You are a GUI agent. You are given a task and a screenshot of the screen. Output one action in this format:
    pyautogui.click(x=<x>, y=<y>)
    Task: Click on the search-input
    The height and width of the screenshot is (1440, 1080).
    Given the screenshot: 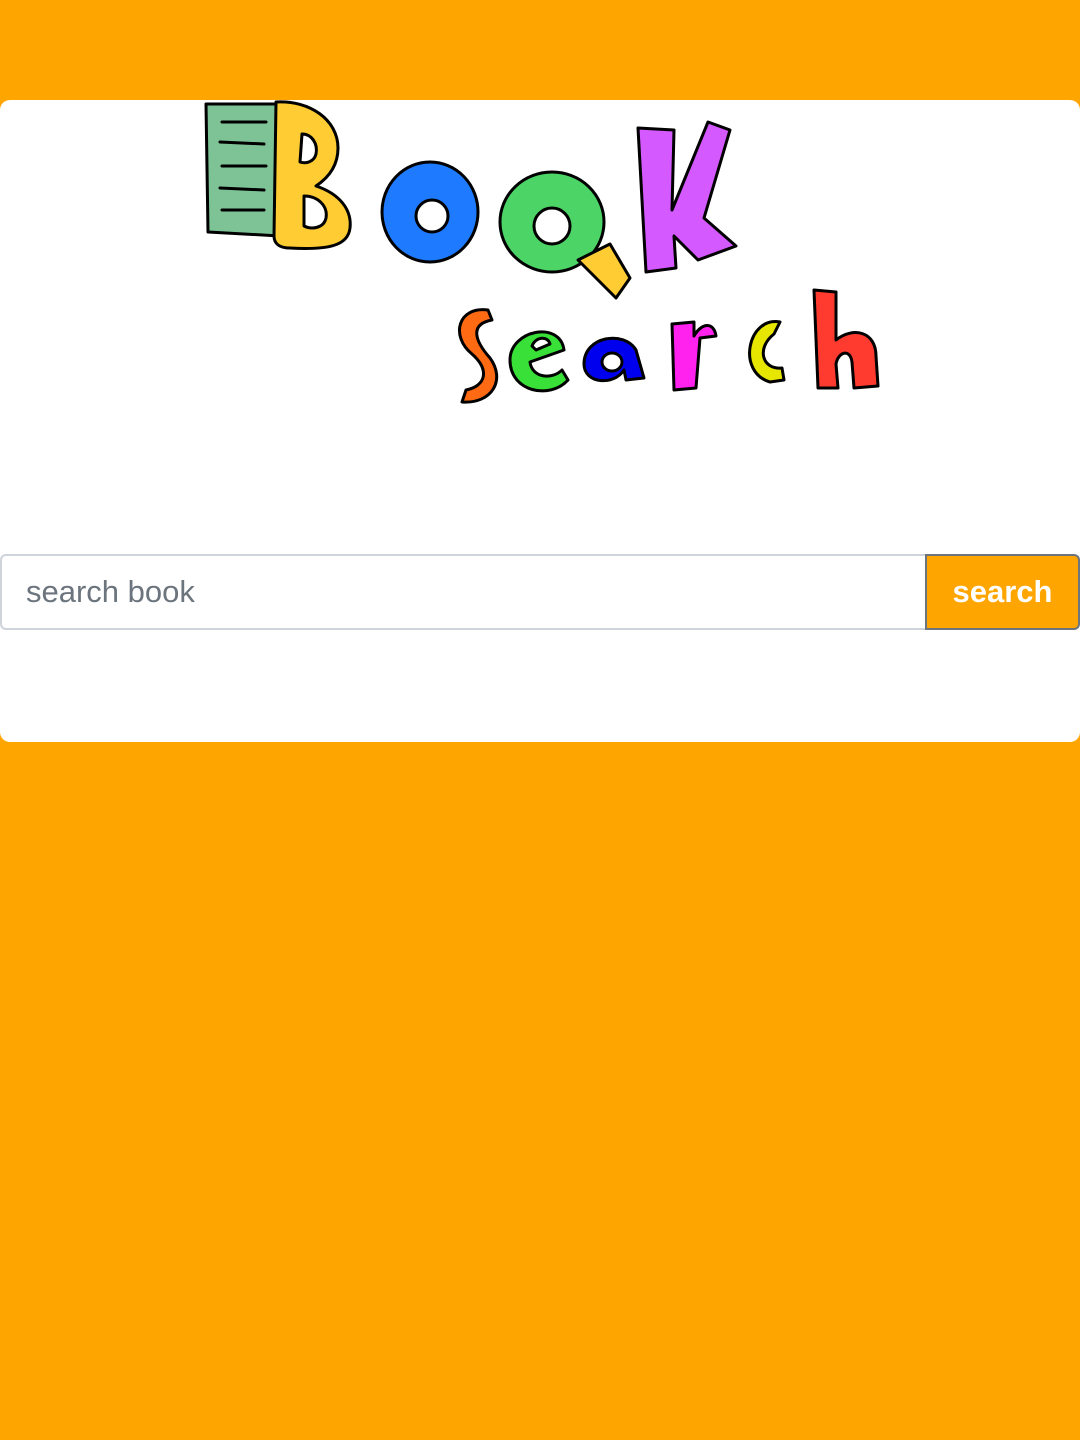 What is the action you would take?
    pyautogui.click(x=462, y=592)
    